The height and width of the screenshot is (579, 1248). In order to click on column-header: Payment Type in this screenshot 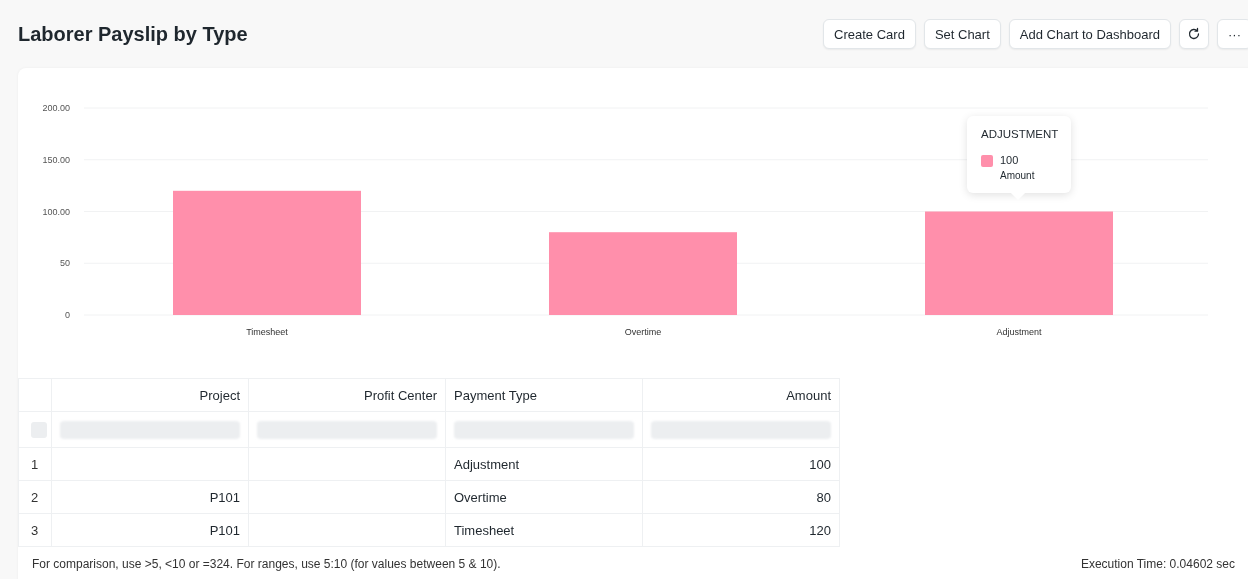, I will do `click(544, 395)`.